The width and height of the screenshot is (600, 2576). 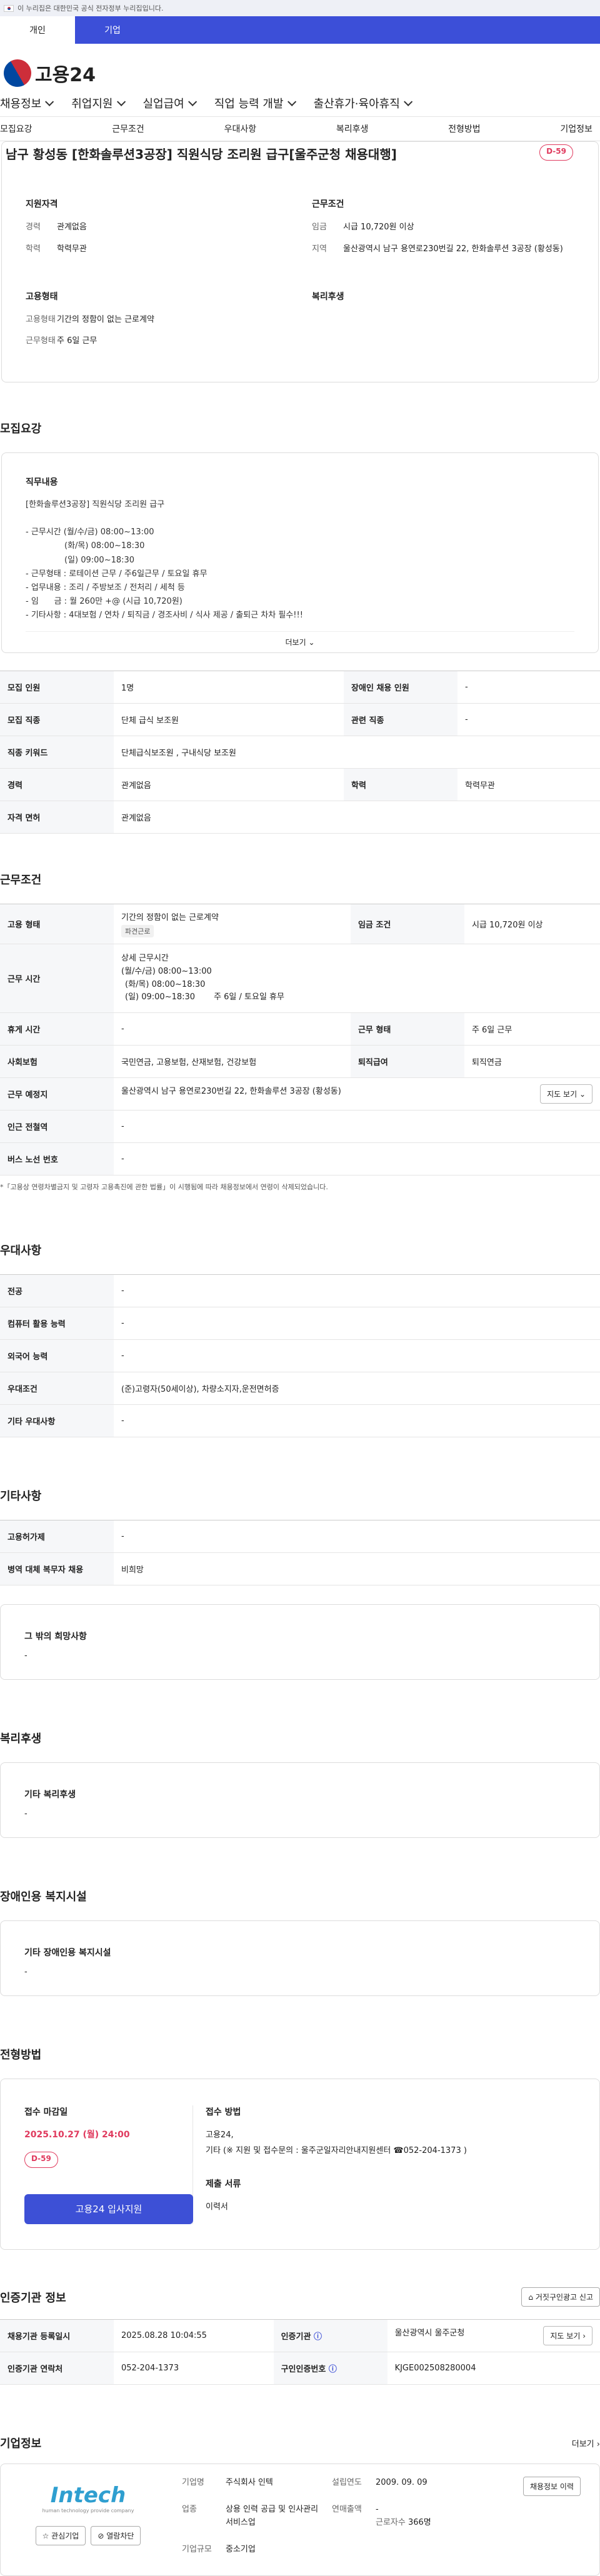 I want to click on table-row: 사회보험 국민연금, 고용보험, 산재보험, 건강보험 퇴직급여 퇴직연금, so click(x=300, y=1062).